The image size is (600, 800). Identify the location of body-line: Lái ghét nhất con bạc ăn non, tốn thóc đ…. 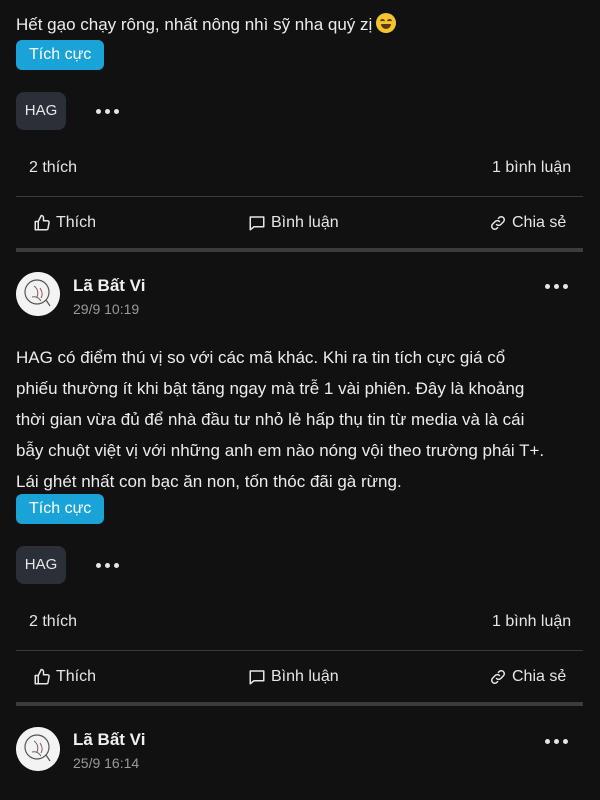
(209, 481).